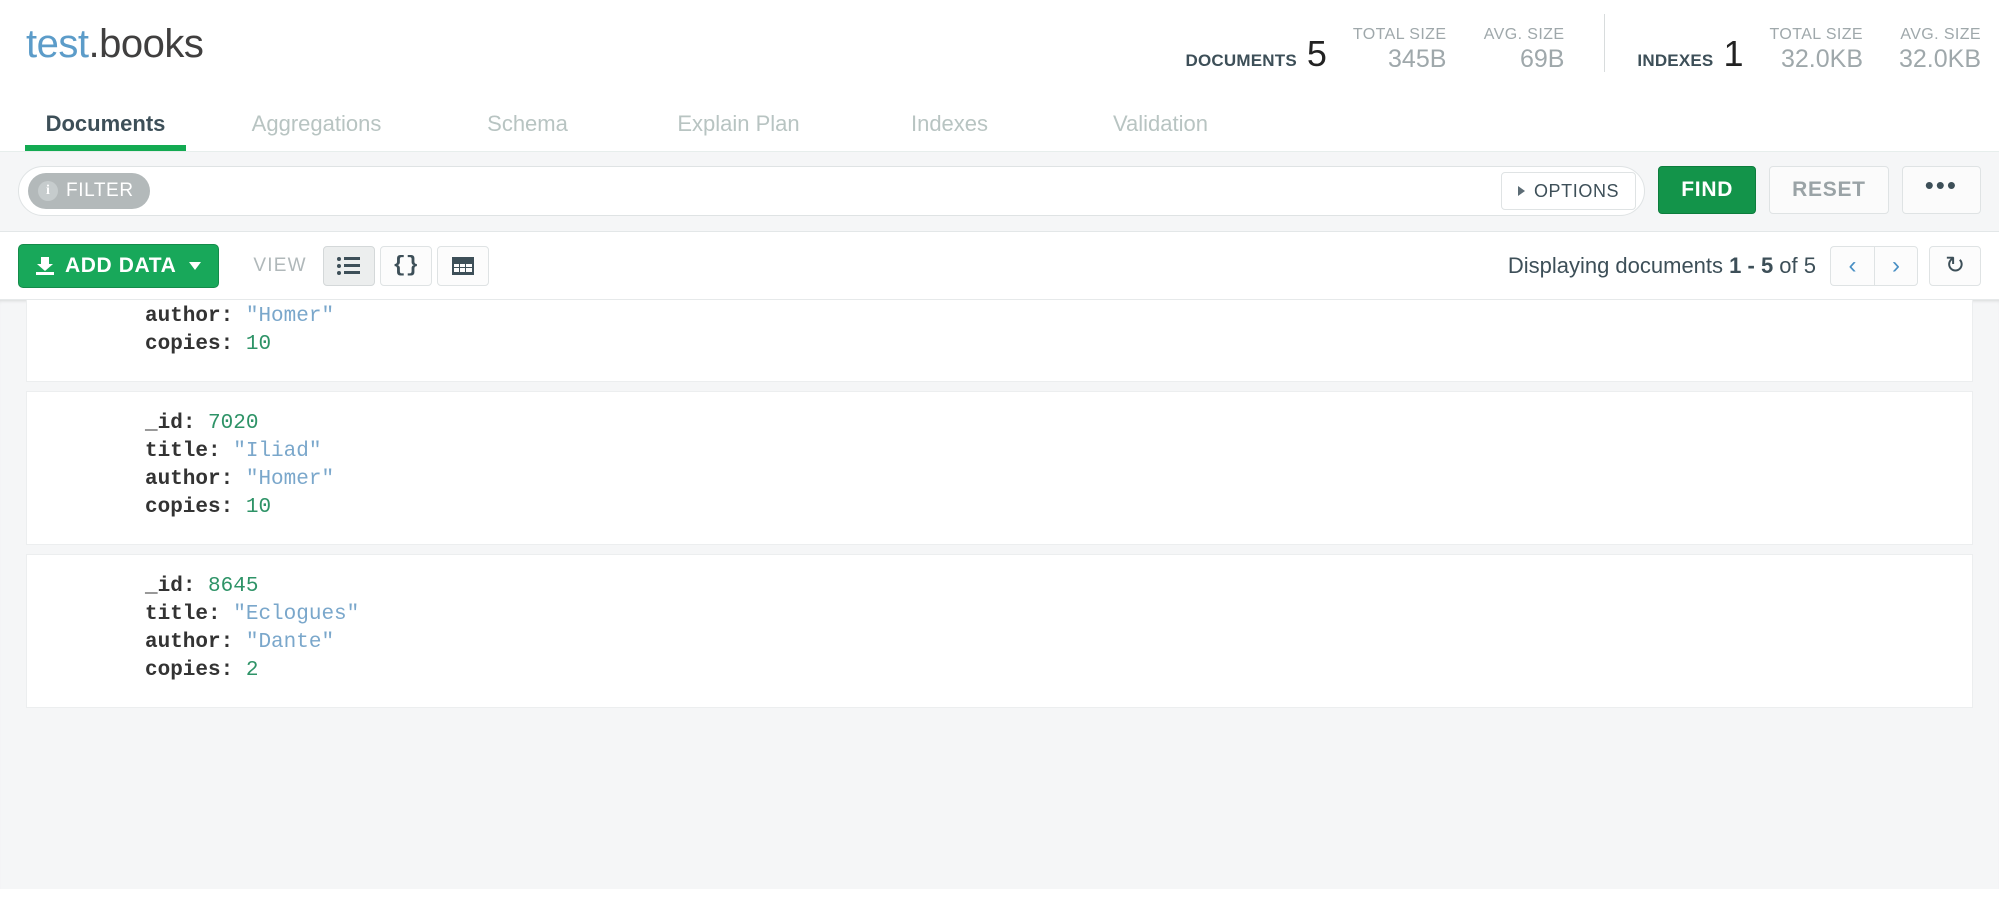  I want to click on indexes-count: INDEXES 1, so click(1690, 55).